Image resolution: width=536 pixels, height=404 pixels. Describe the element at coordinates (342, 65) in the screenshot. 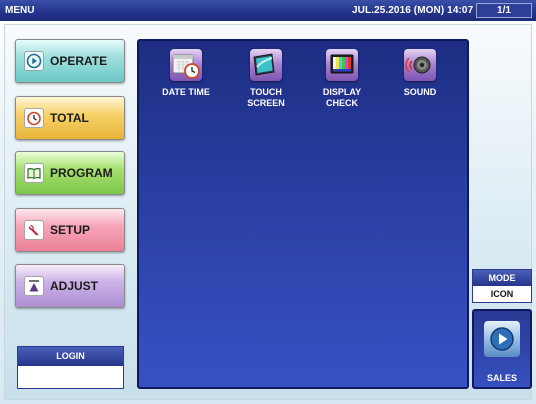

I see `display-check-icon` at that location.